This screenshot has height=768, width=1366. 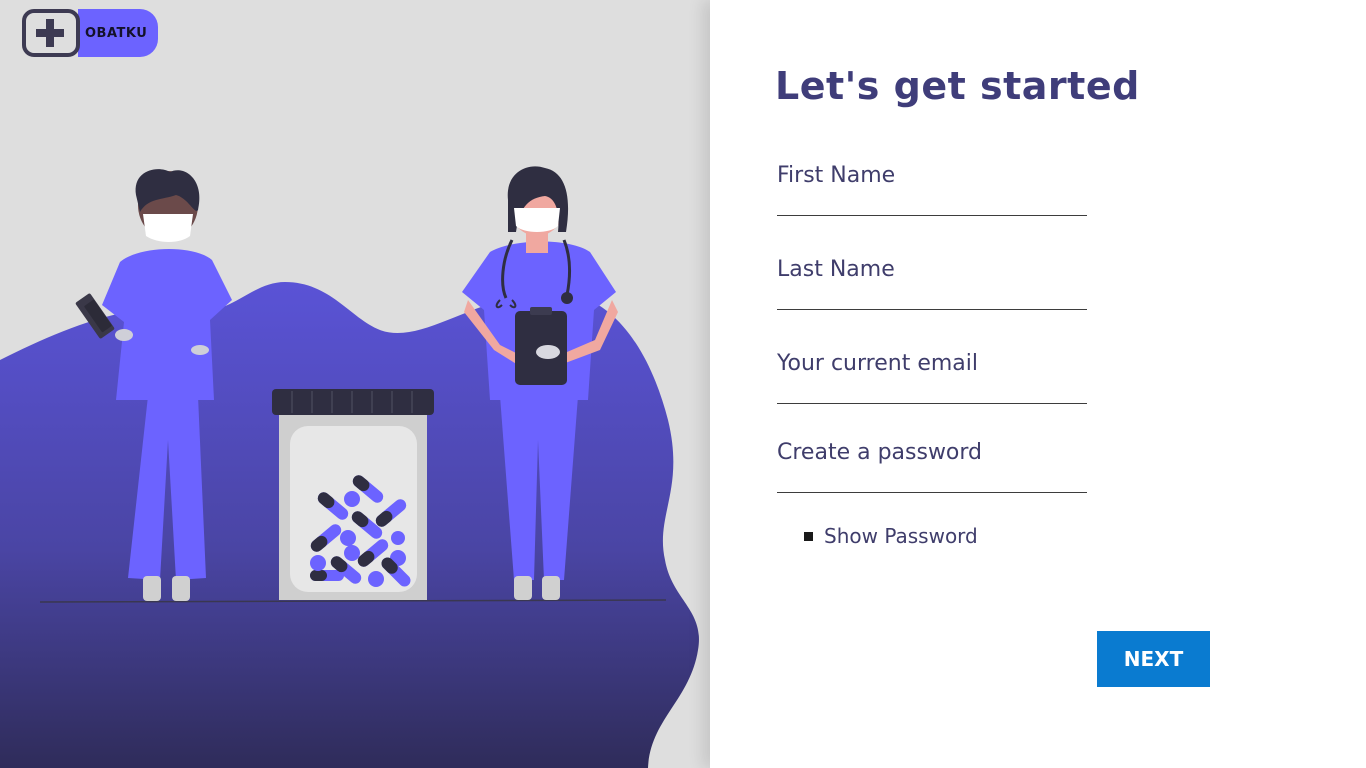 I want to click on password-label: Create a password, so click(x=880, y=452).